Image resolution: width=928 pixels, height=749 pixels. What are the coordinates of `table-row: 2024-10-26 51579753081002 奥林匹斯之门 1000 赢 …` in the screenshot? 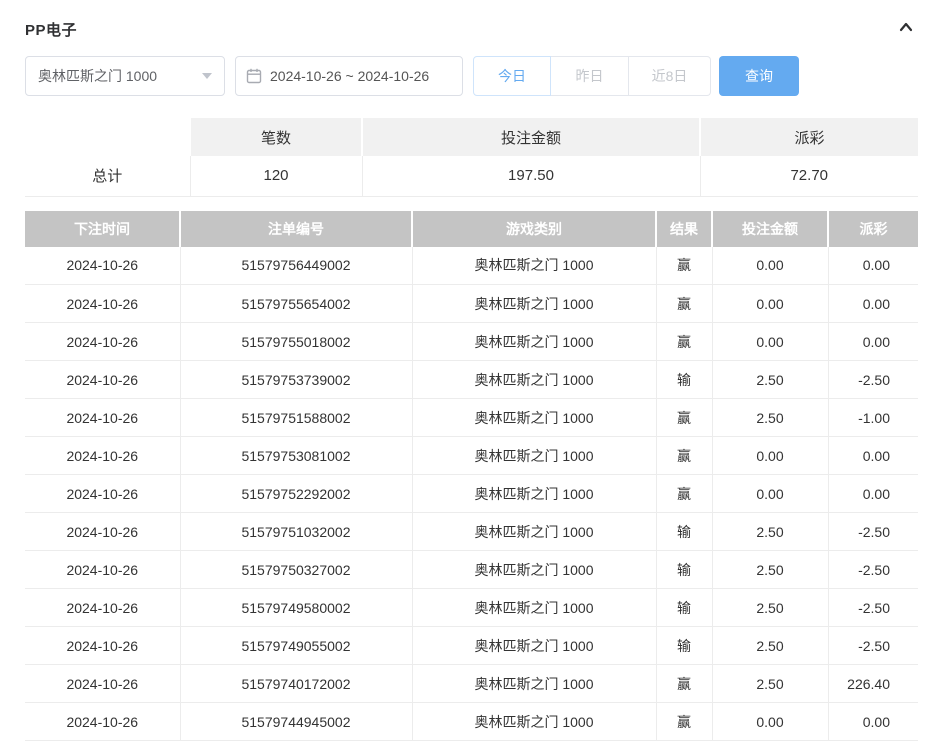 It's located at (471, 455).